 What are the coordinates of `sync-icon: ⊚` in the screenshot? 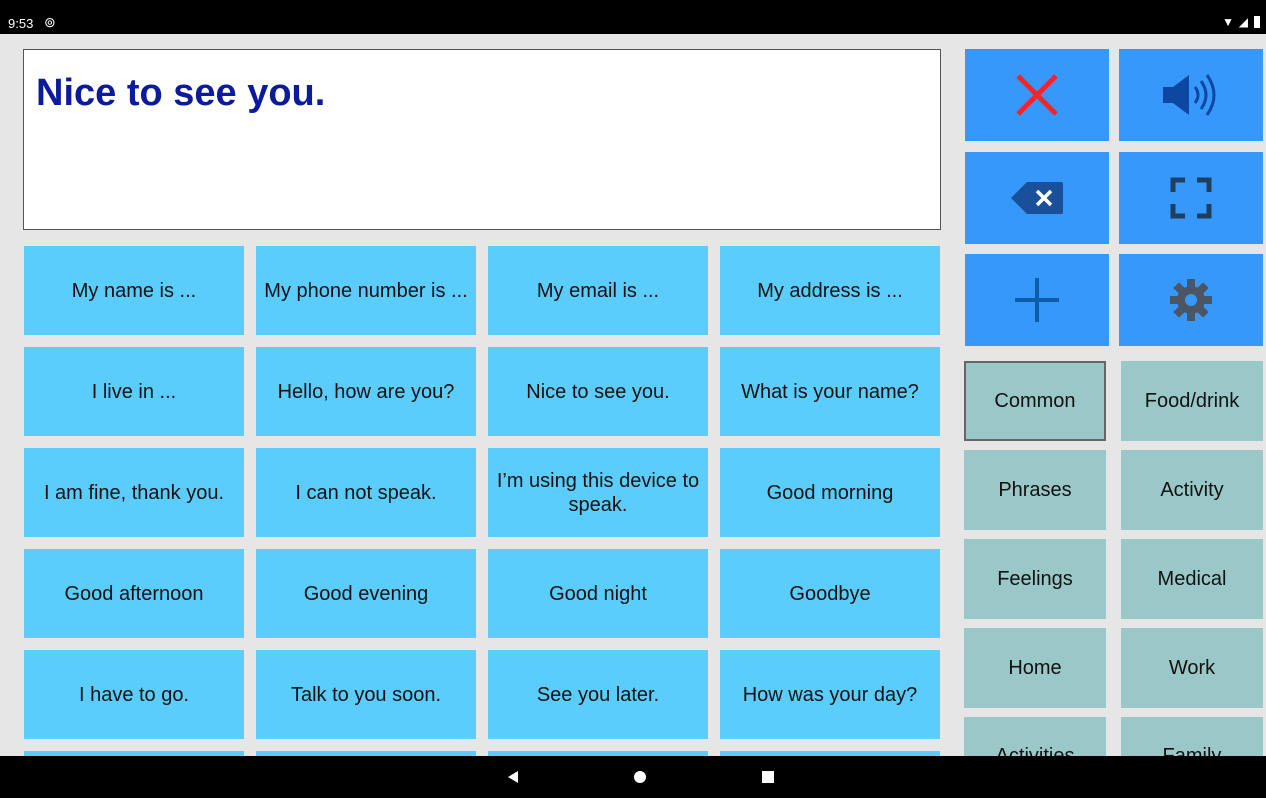 It's located at (50, 22).